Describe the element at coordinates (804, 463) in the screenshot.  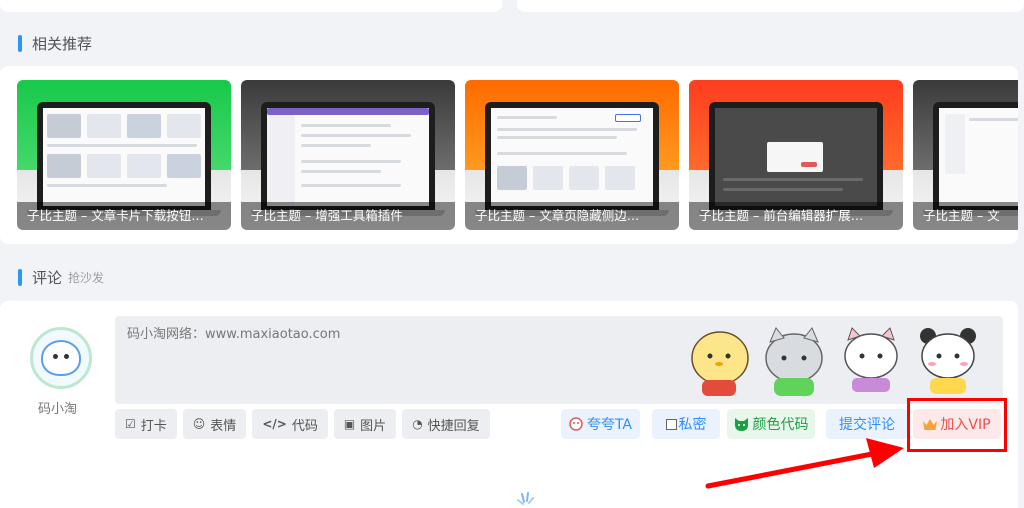
I see `red-arrow-annotation` at that location.